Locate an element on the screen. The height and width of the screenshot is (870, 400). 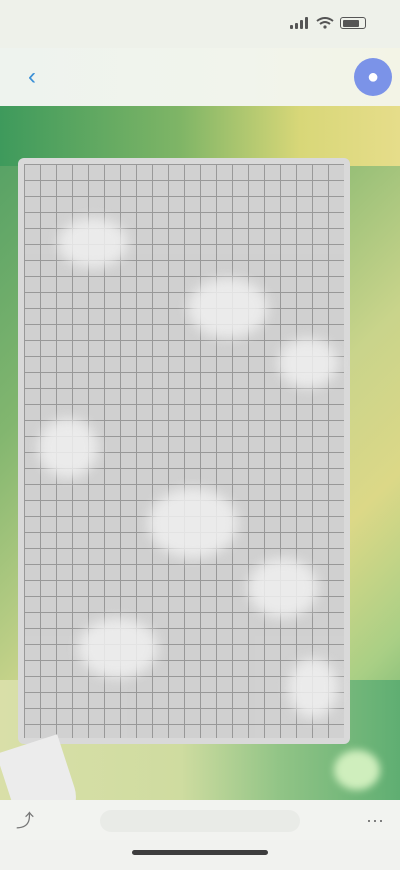
bottom-toolbar: ⤴ ⋯ is located at coordinates (200, 820).